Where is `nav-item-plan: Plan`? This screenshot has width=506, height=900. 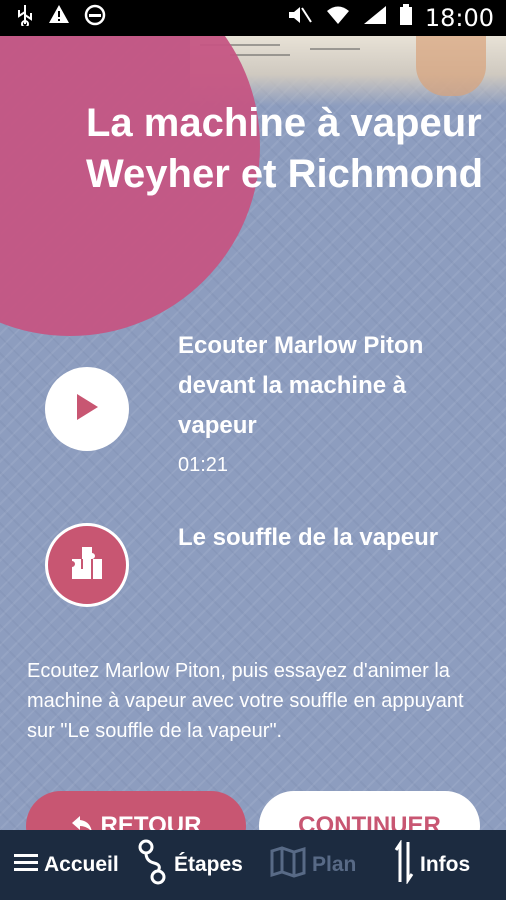 nav-item-plan: Plan is located at coordinates (313, 865).